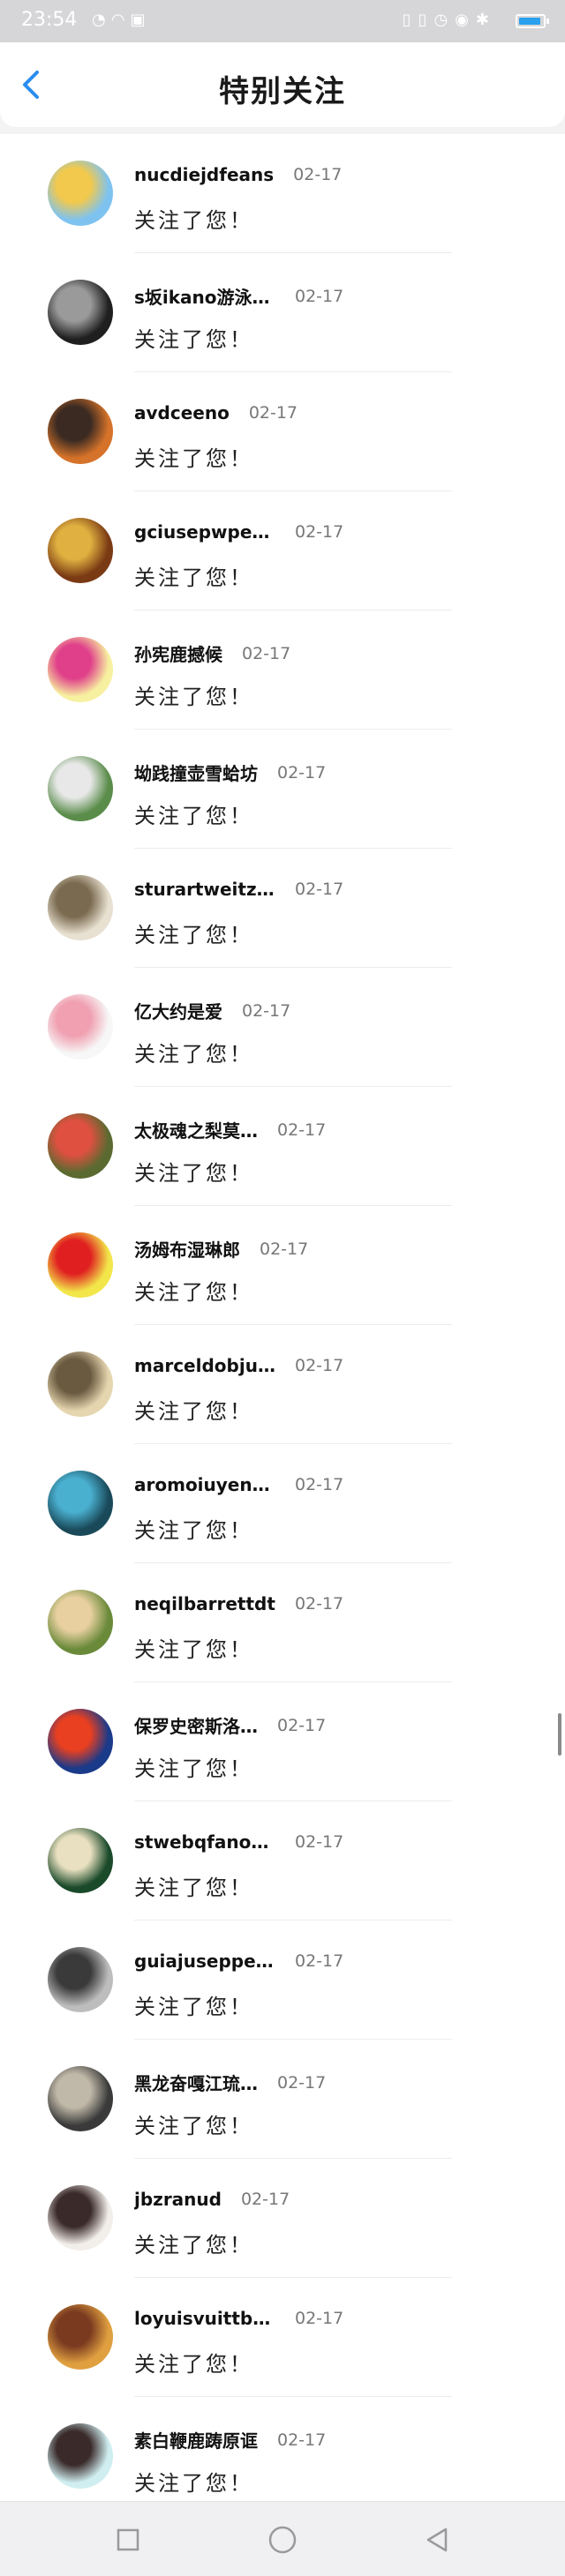 The width and height of the screenshot is (565, 2576). I want to click on eye-icon: ◉, so click(465, 20).